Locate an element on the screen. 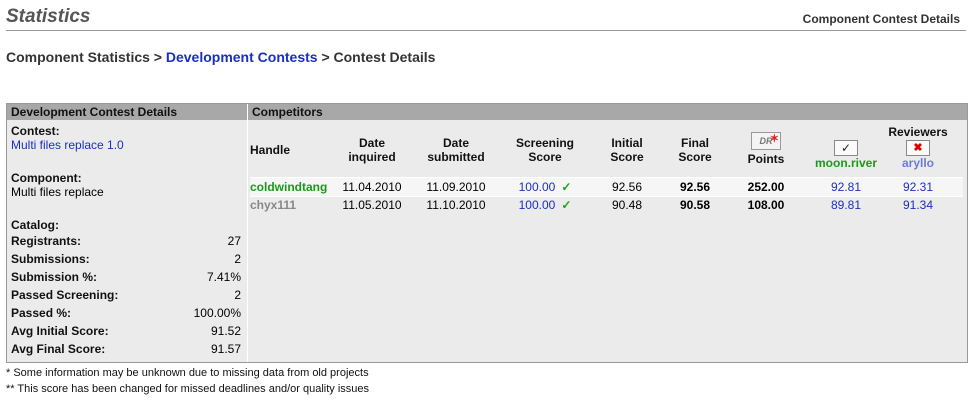 The height and width of the screenshot is (402, 970). stat-label: Submissions: is located at coordinates (50, 259).